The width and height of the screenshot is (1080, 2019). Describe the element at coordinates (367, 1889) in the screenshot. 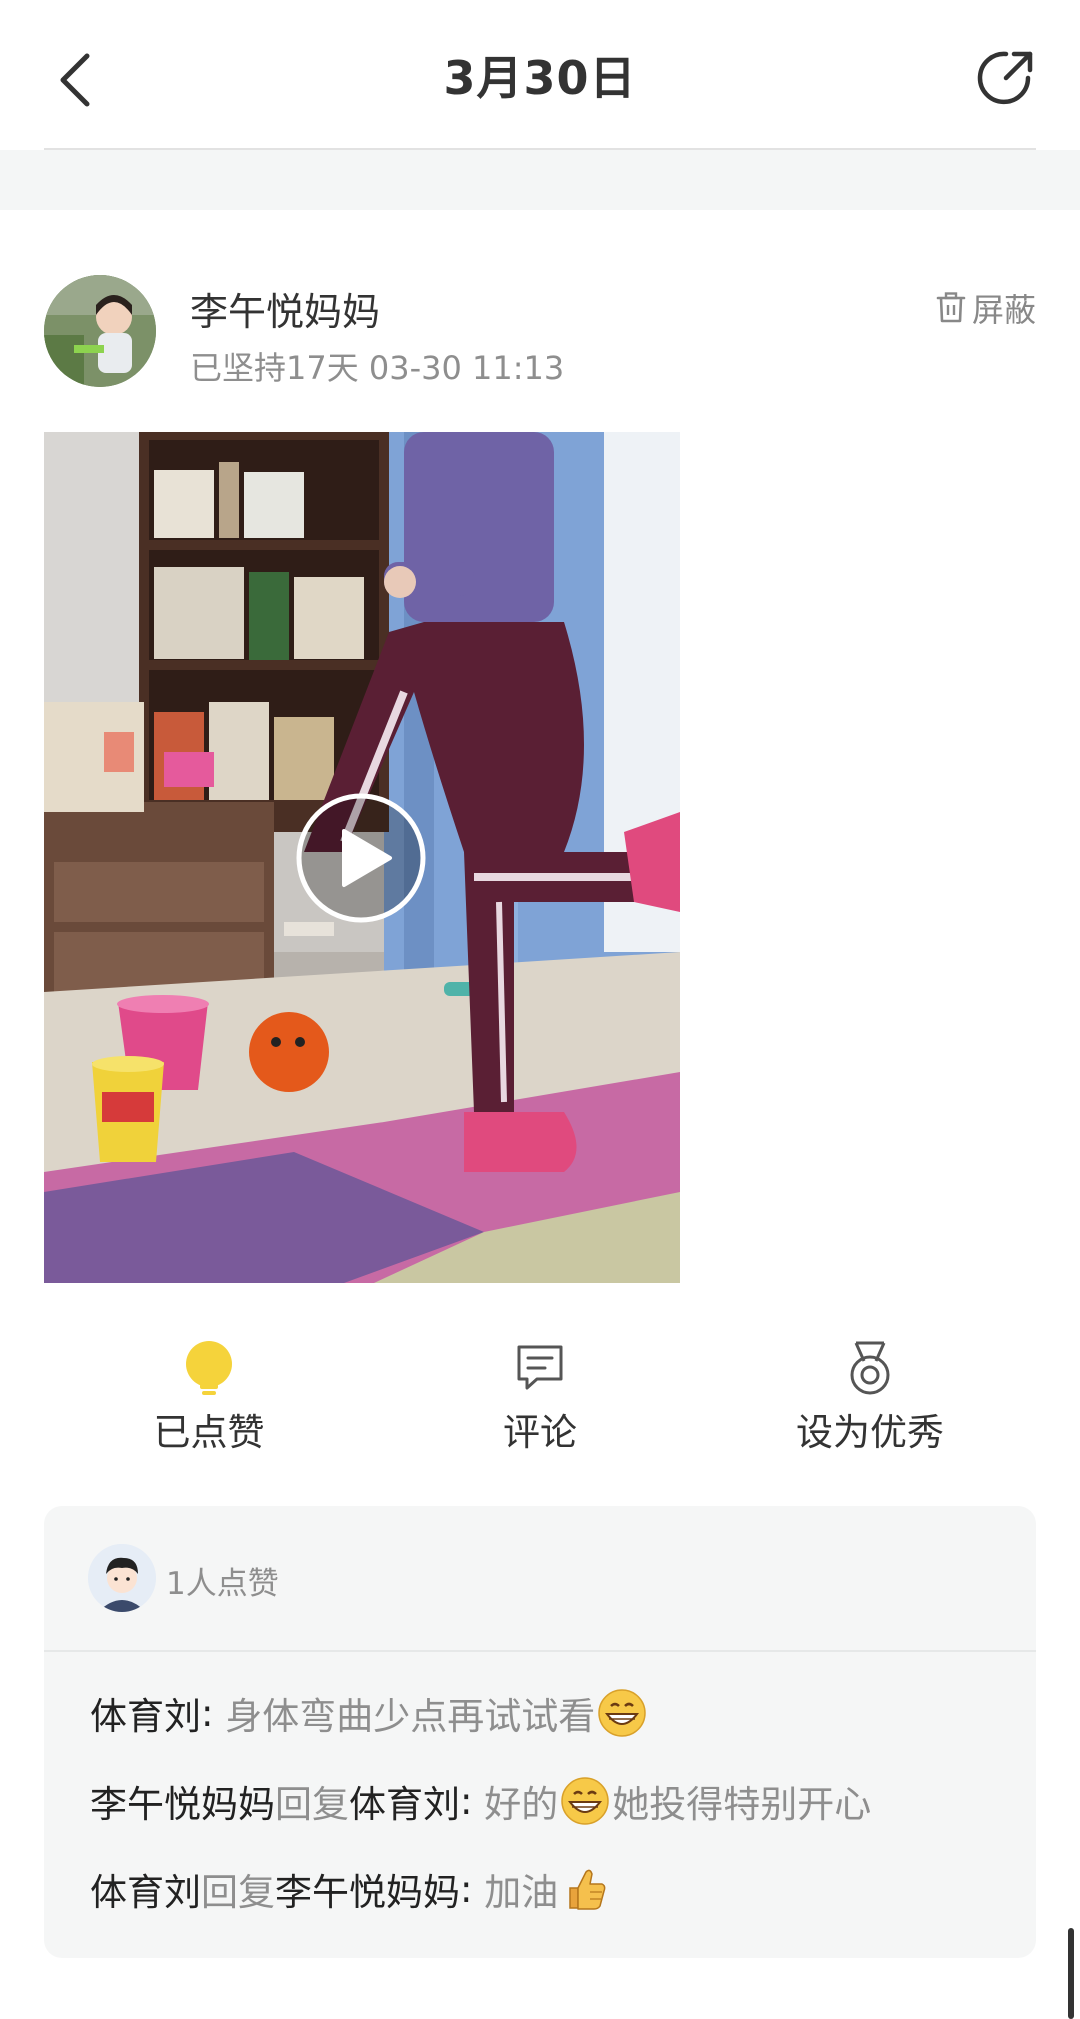

I see `reply-target: 李午悦妈妈` at that location.